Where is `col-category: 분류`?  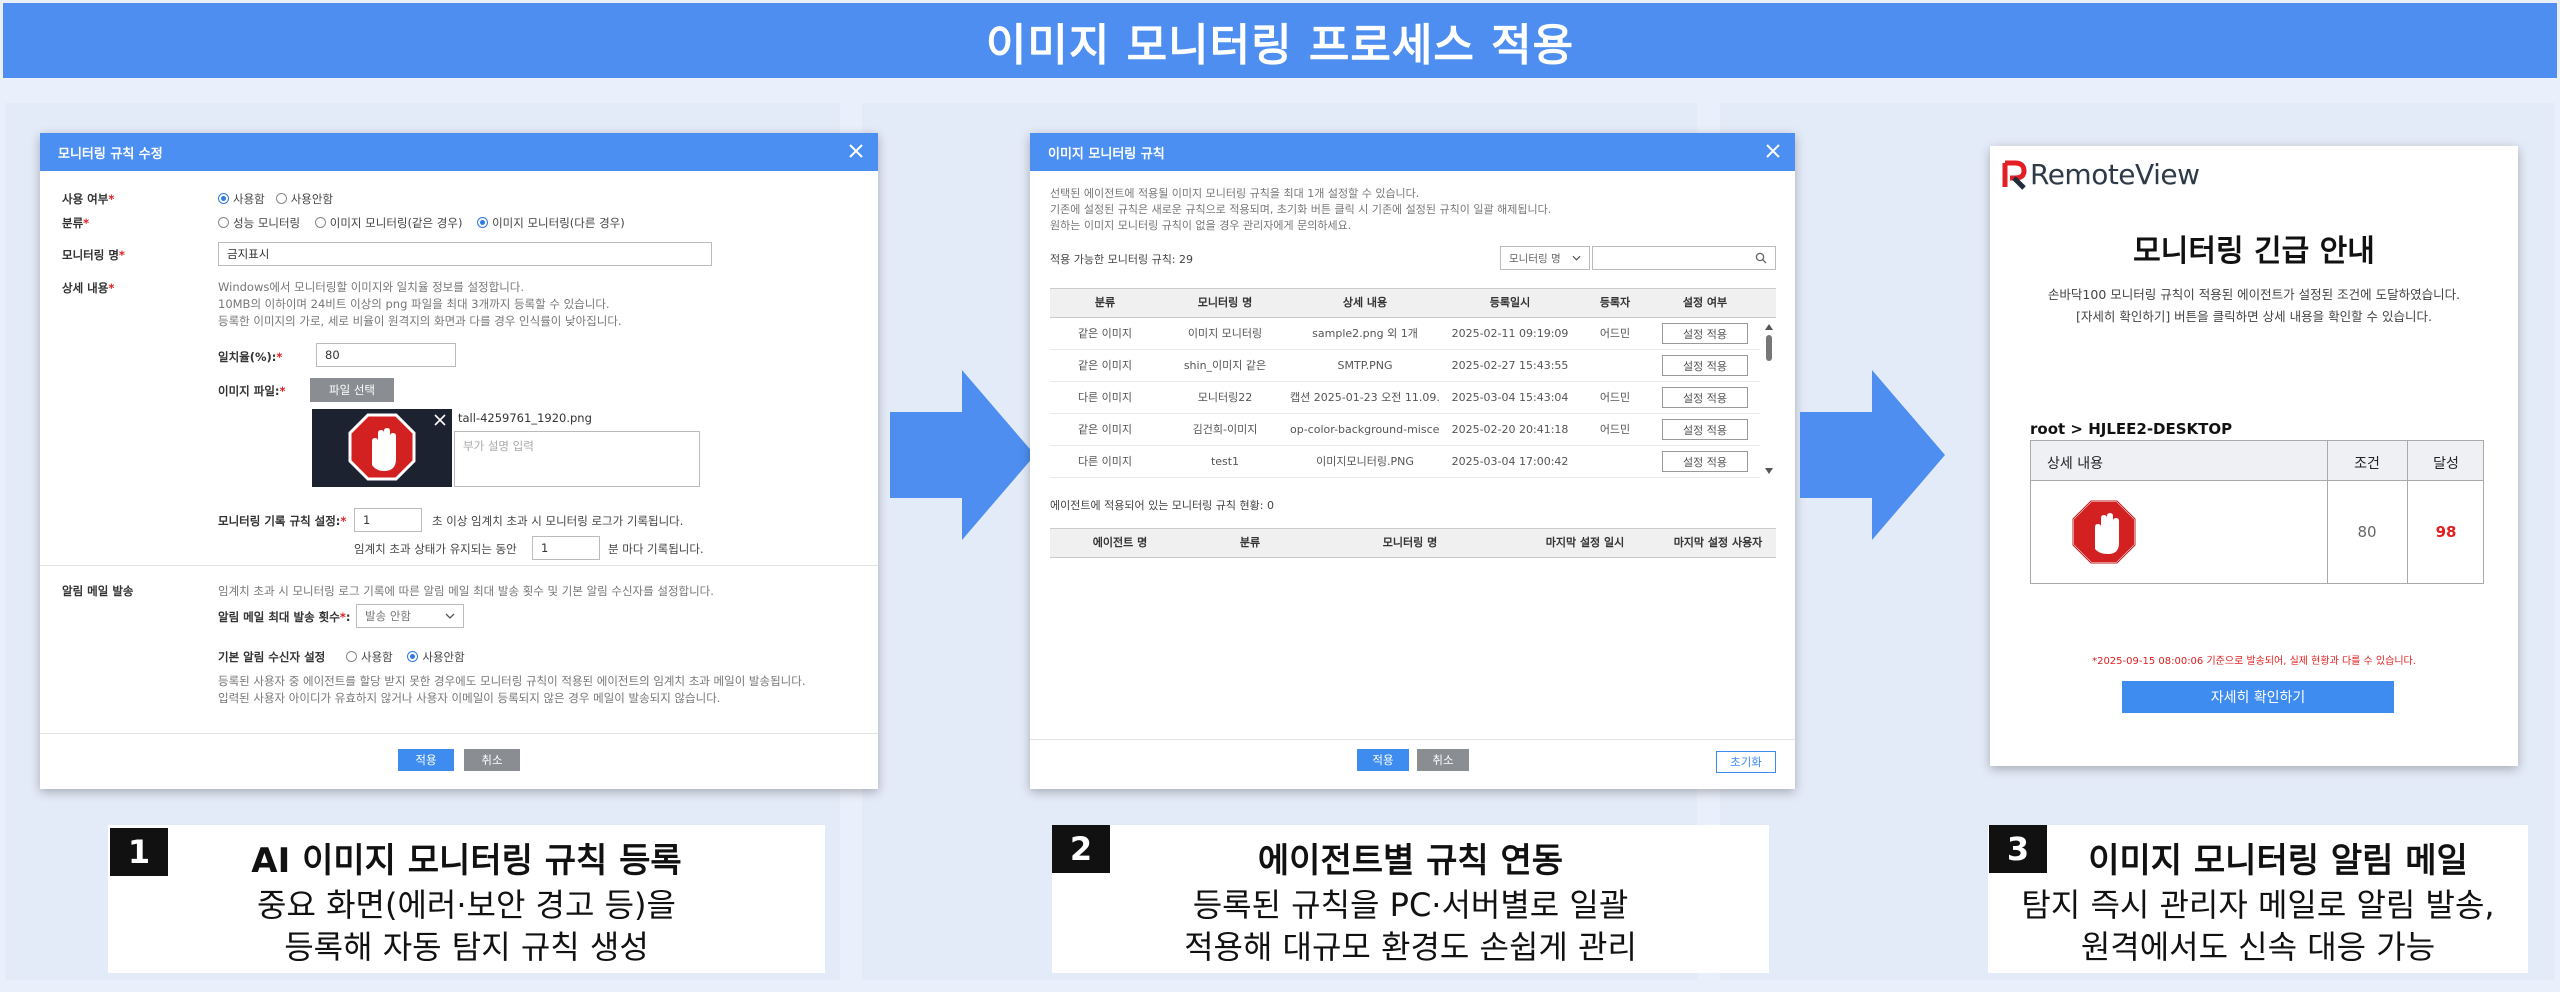
col-category: 분류 is located at coordinates (1105, 302).